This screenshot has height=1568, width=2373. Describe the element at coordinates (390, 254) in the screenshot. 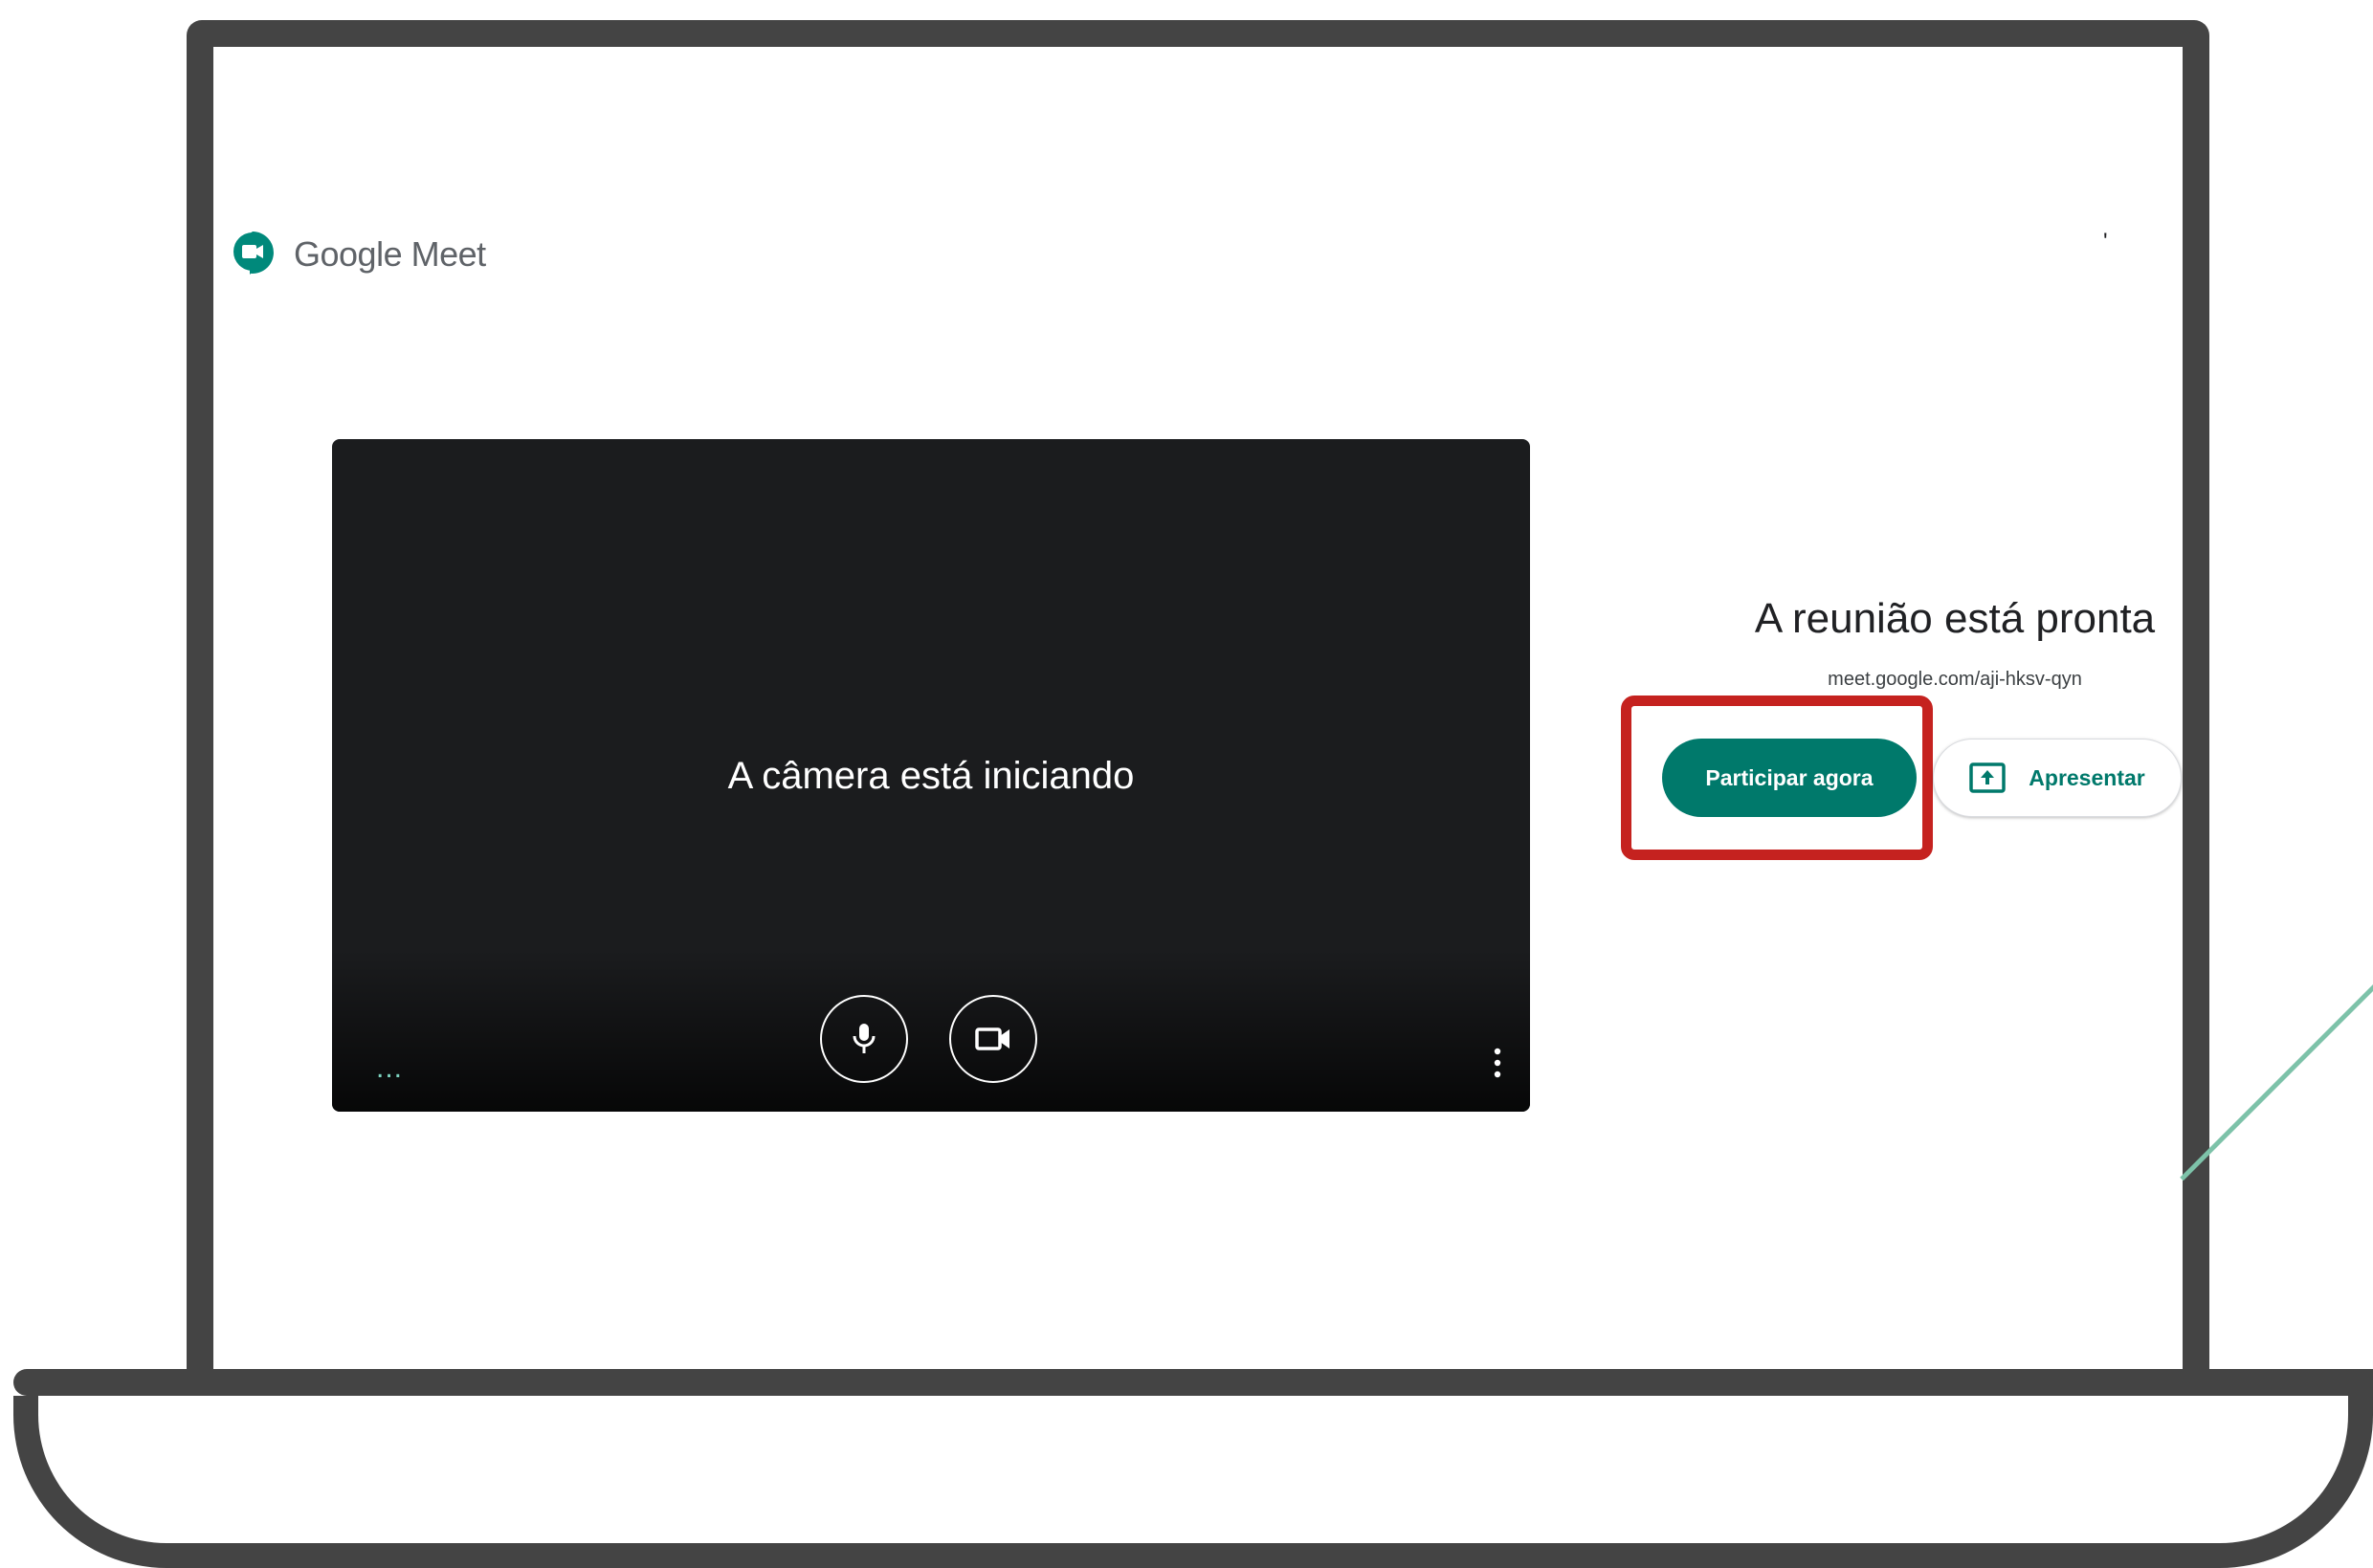

I see `brand-title: Google Meet` at that location.